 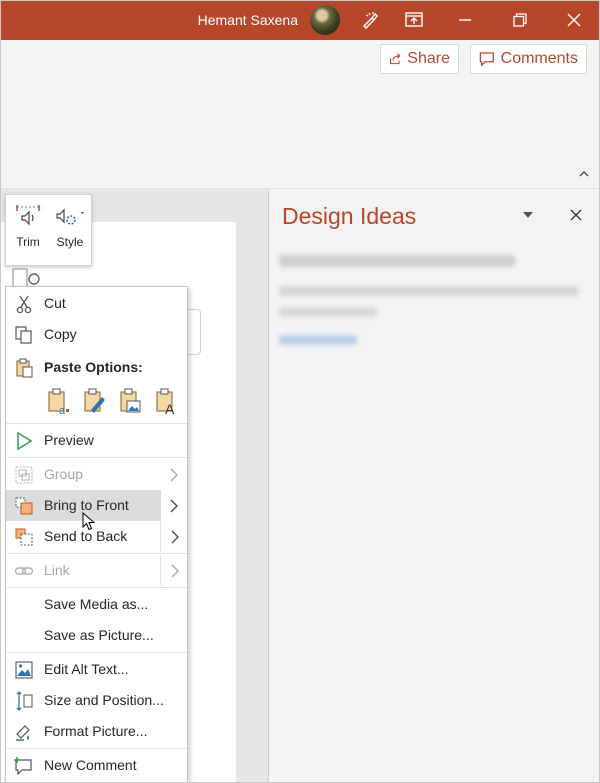 What do you see at coordinates (70, 216) in the screenshot?
I see `style-icon` at bounding box center [70, 216].